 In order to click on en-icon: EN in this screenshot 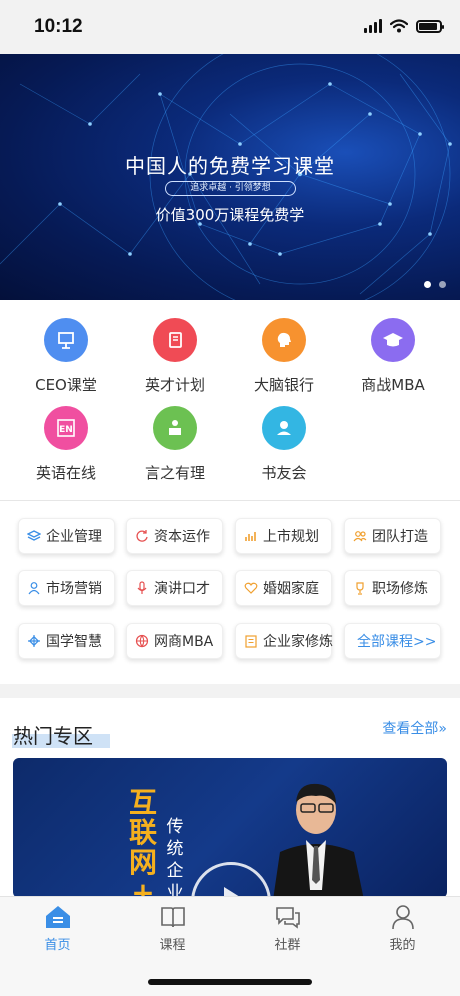, I will do `click(66, 428)`.